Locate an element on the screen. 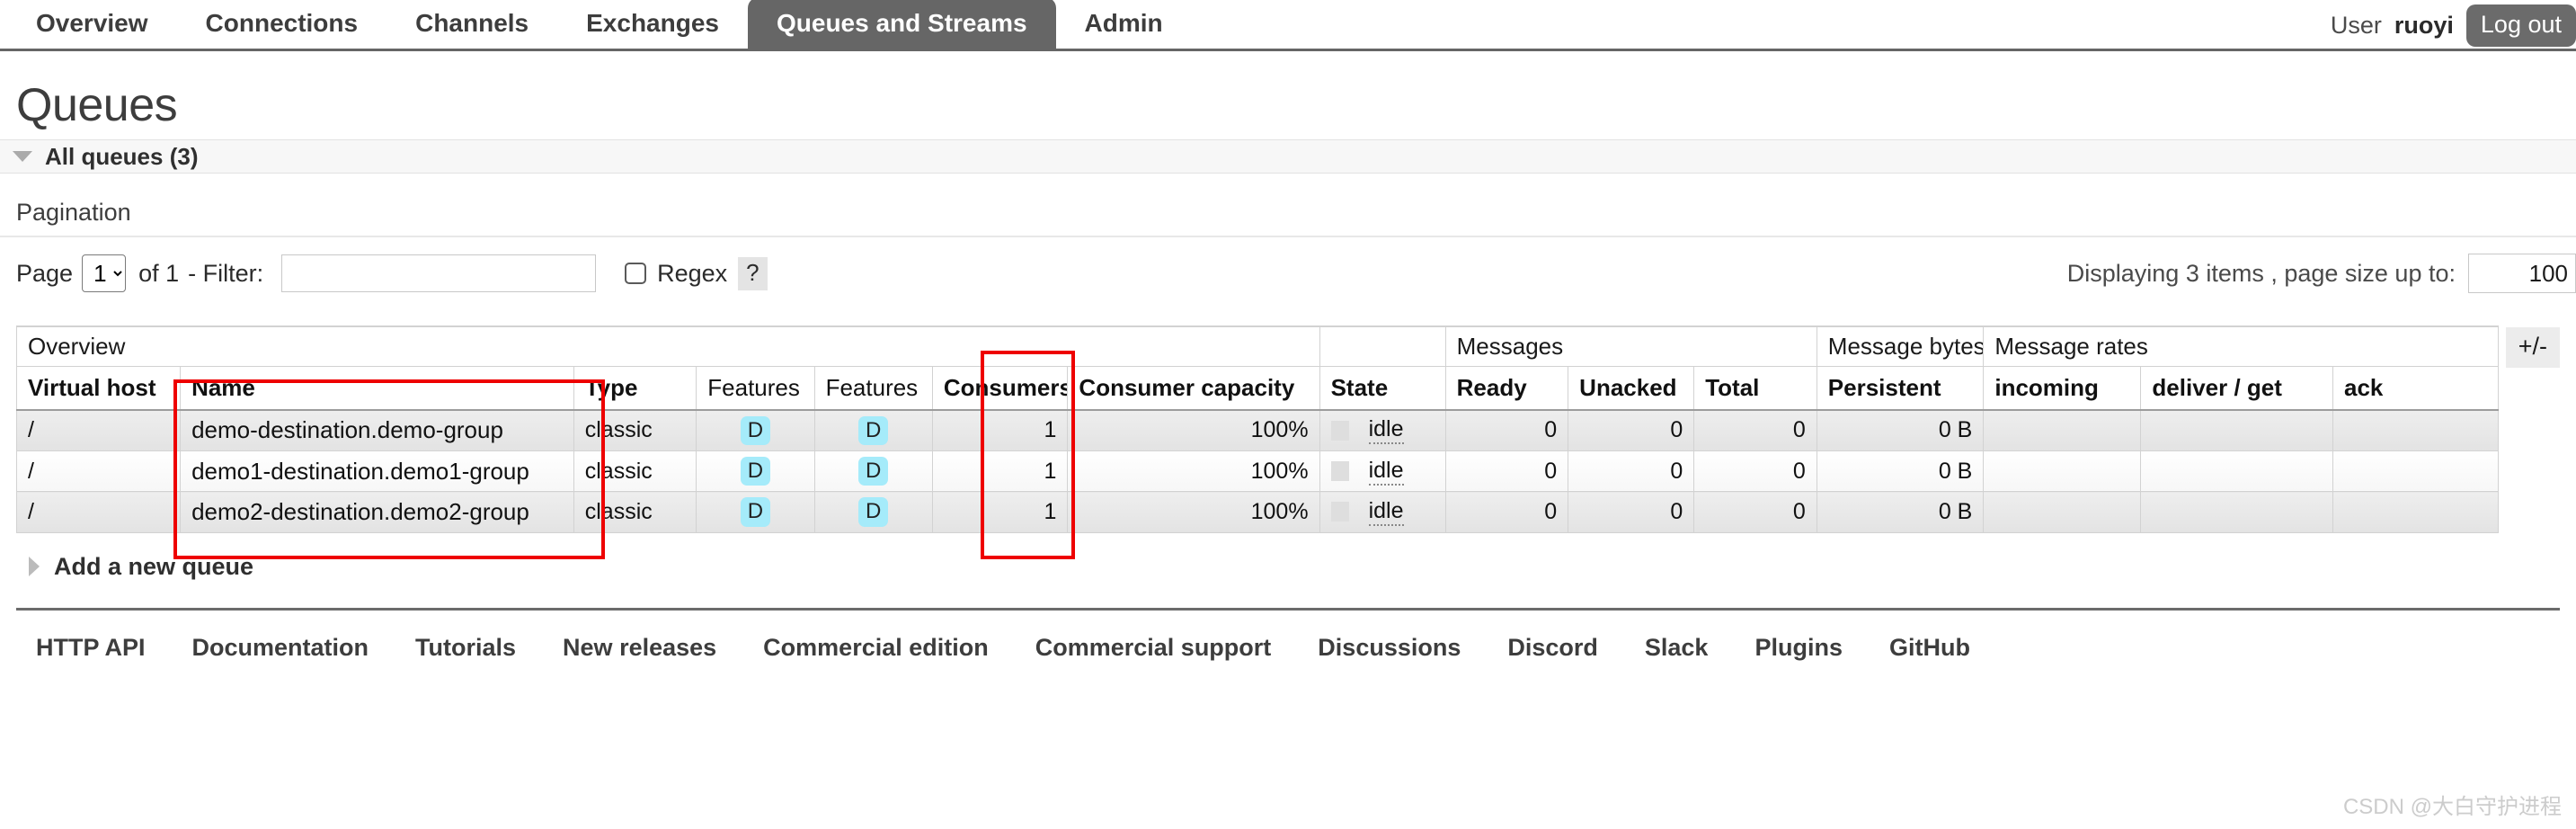  expand-triangle-right-icon is located at coordinates (34, 567).